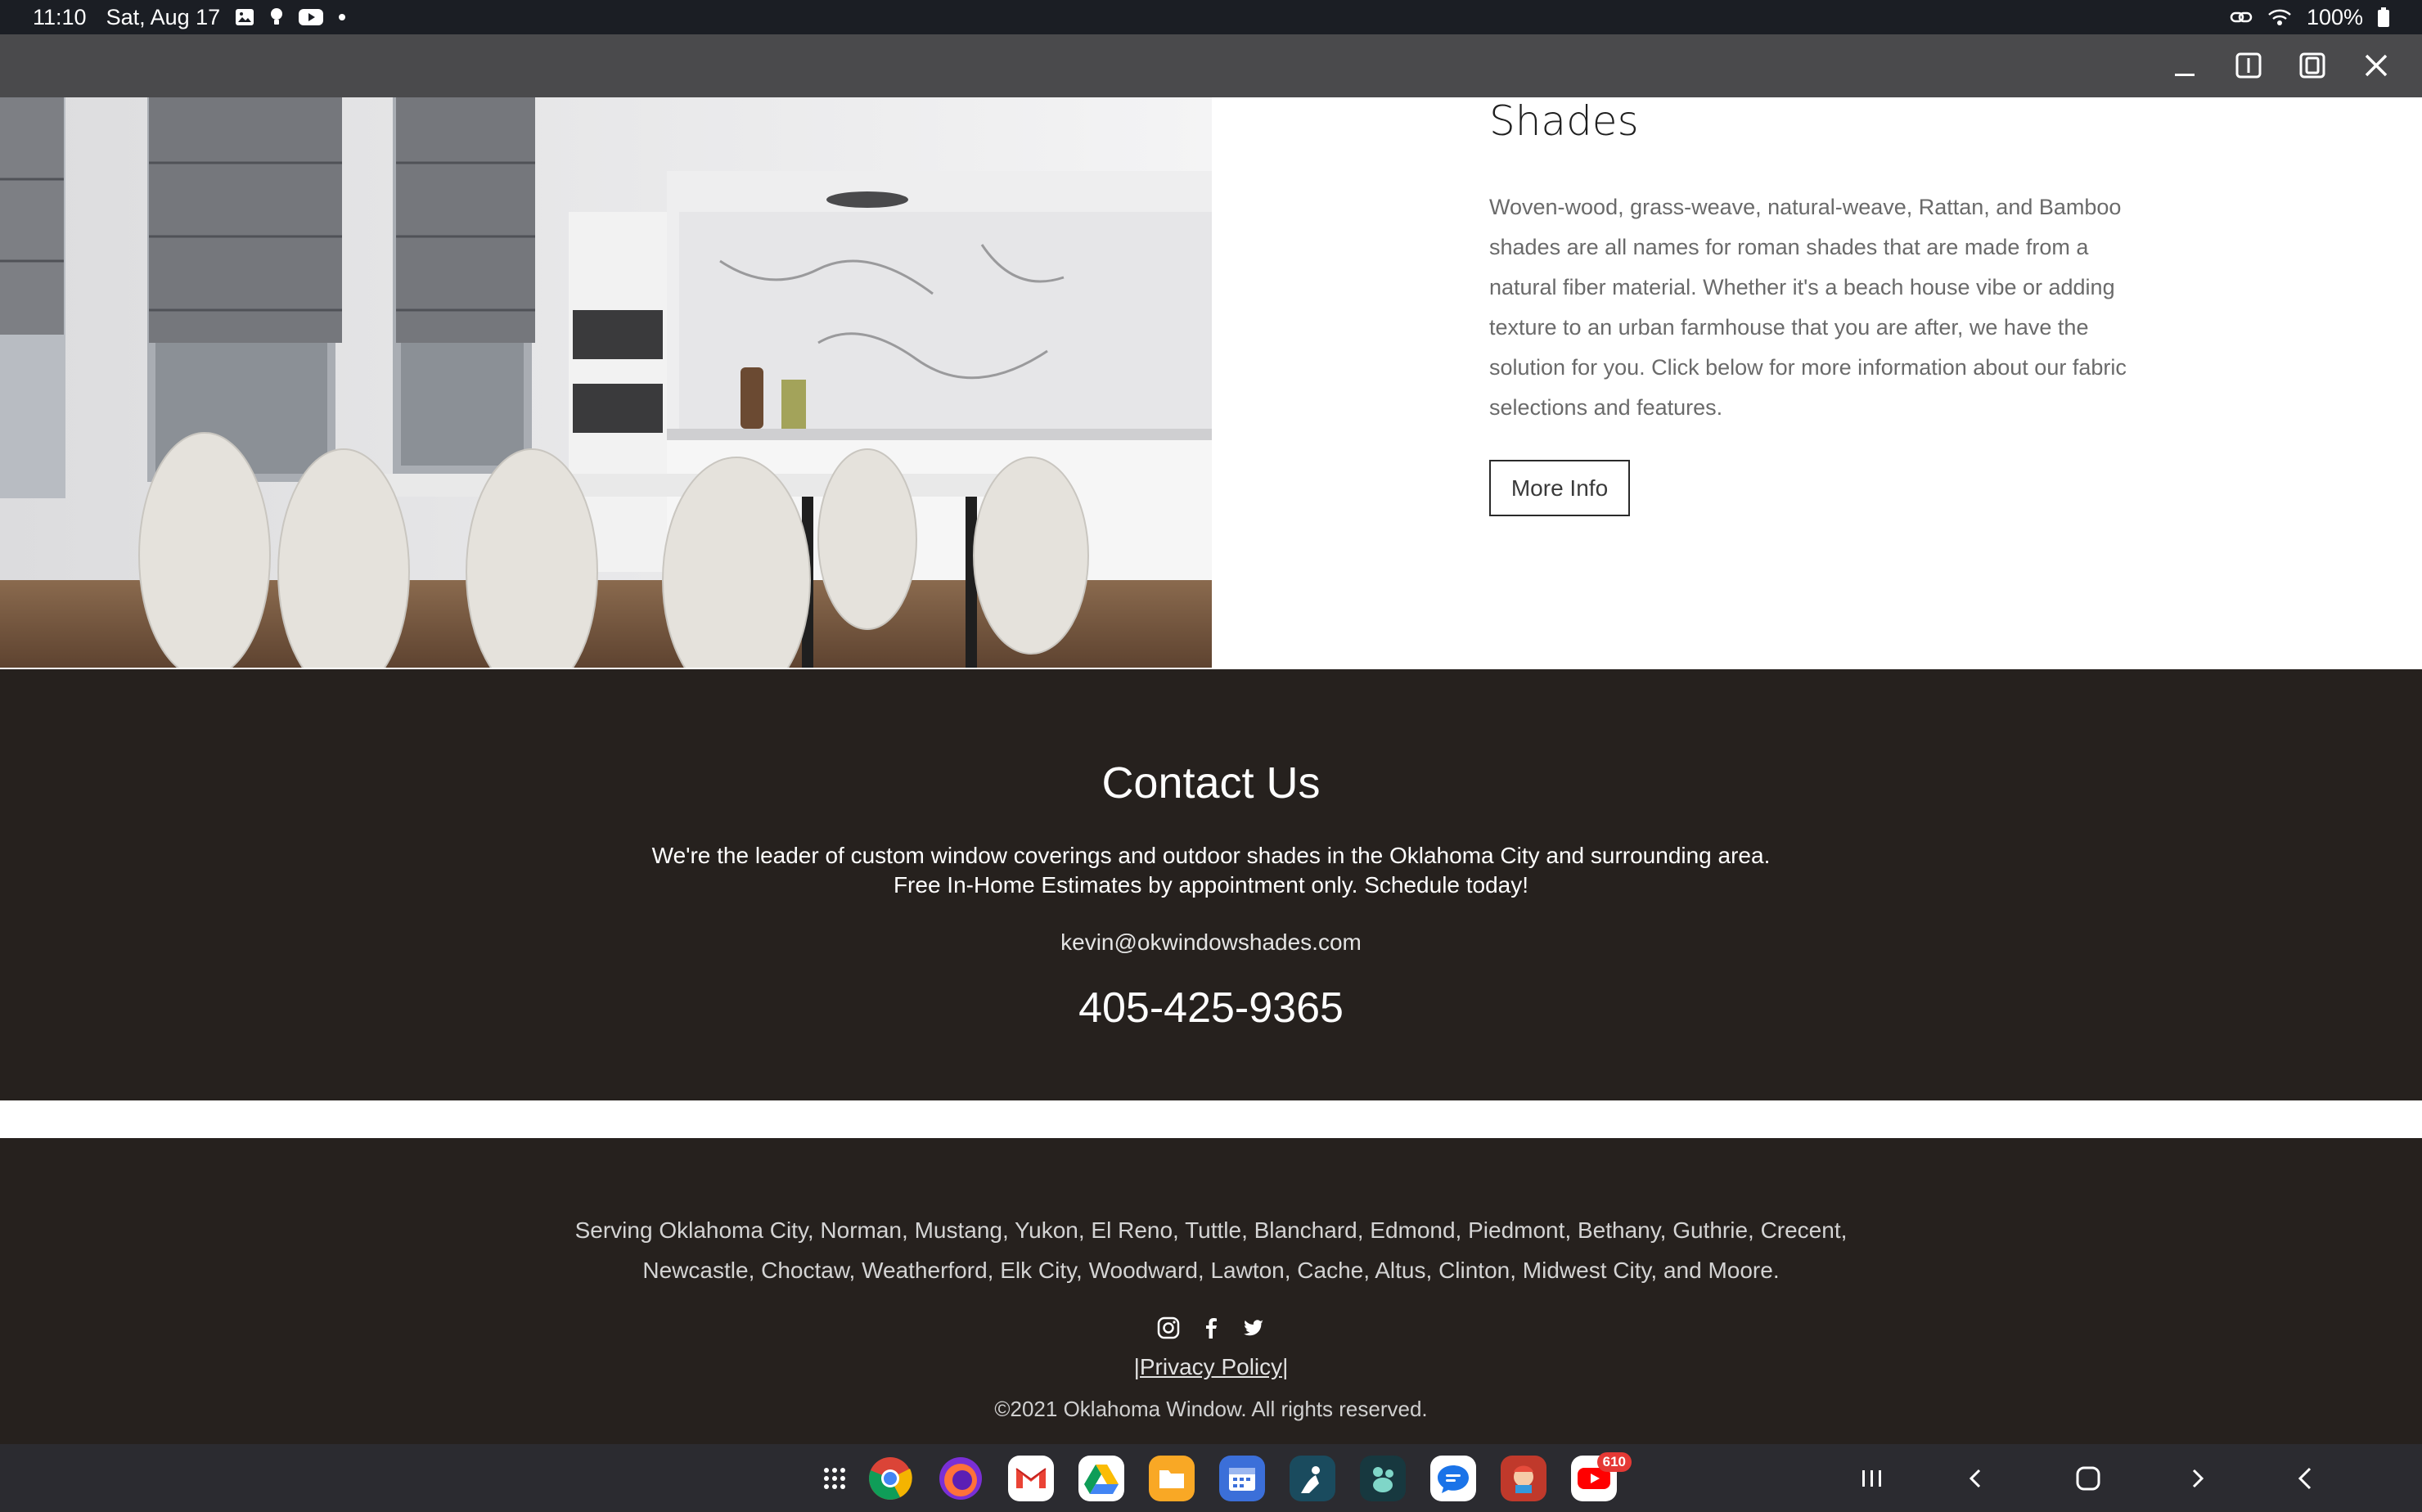  What do you see at coordinates (1211, 17) in the screenshot?
I see `status-bar: 11:10 Sat, Aug 17 100%` at bounding box center [1211, 17].